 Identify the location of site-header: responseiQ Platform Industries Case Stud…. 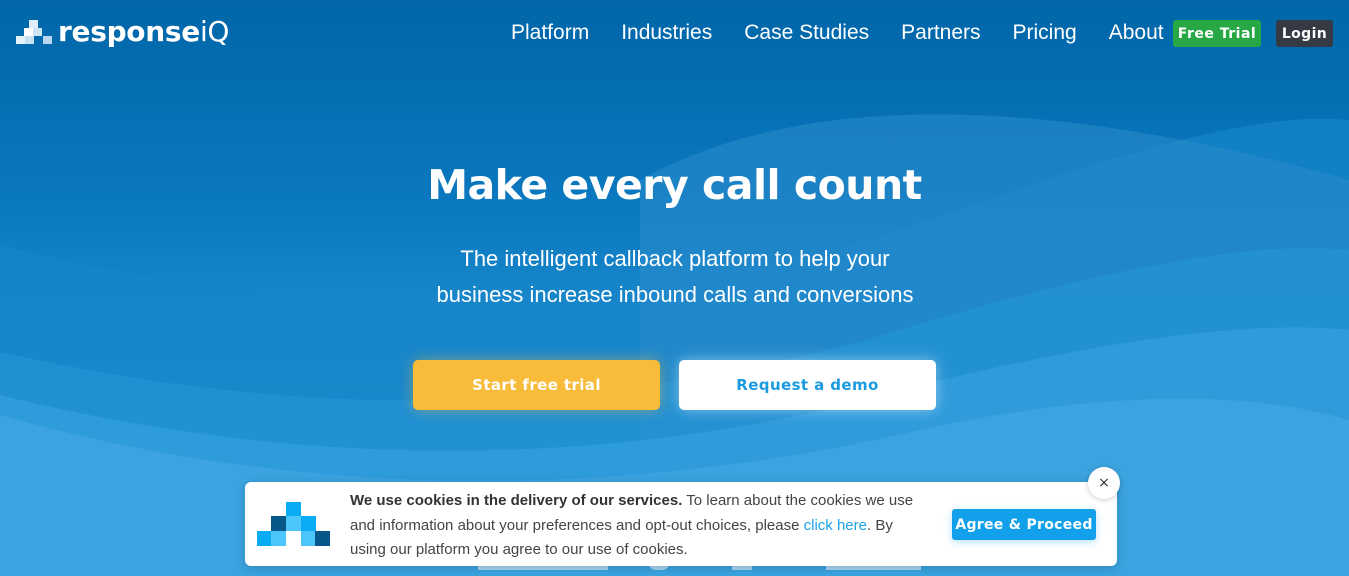
(674, 34).